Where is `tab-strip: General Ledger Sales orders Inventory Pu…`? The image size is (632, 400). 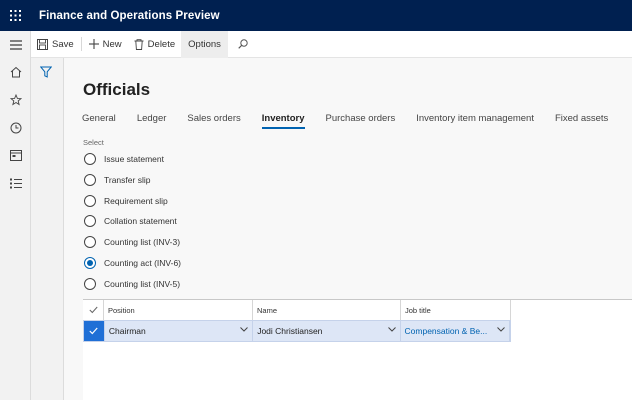
tab-strip: General Ledger Sales orders Inventory Pu… is located at coordinates (355, 121).